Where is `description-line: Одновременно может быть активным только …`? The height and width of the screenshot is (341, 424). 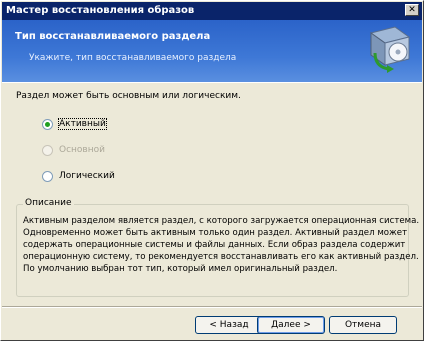
description-line: Одновременно может быть активным только … is located at coordinates (215, 233).